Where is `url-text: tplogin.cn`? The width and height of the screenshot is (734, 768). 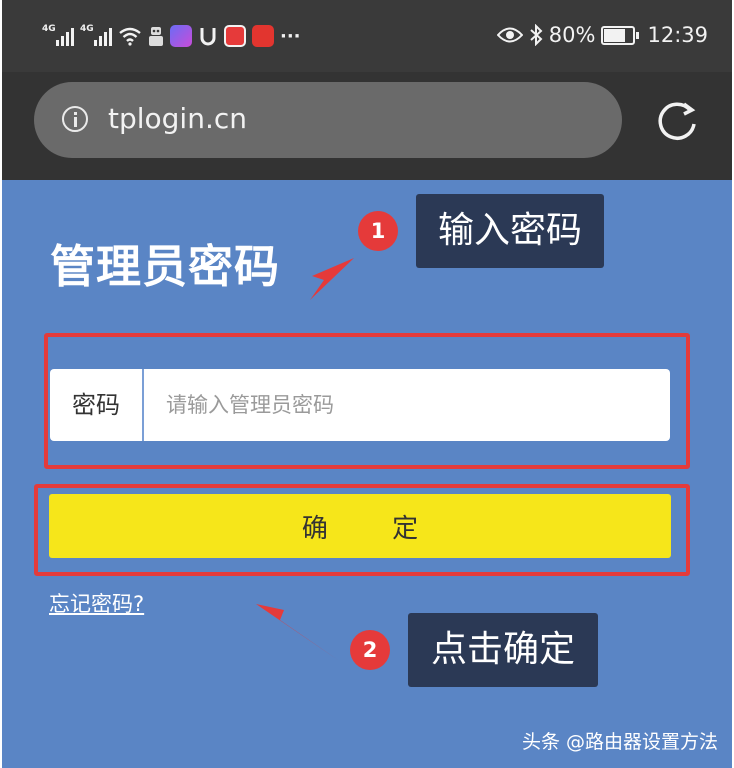 url-text: tplogin.cn is located at coordinates (177, 118).